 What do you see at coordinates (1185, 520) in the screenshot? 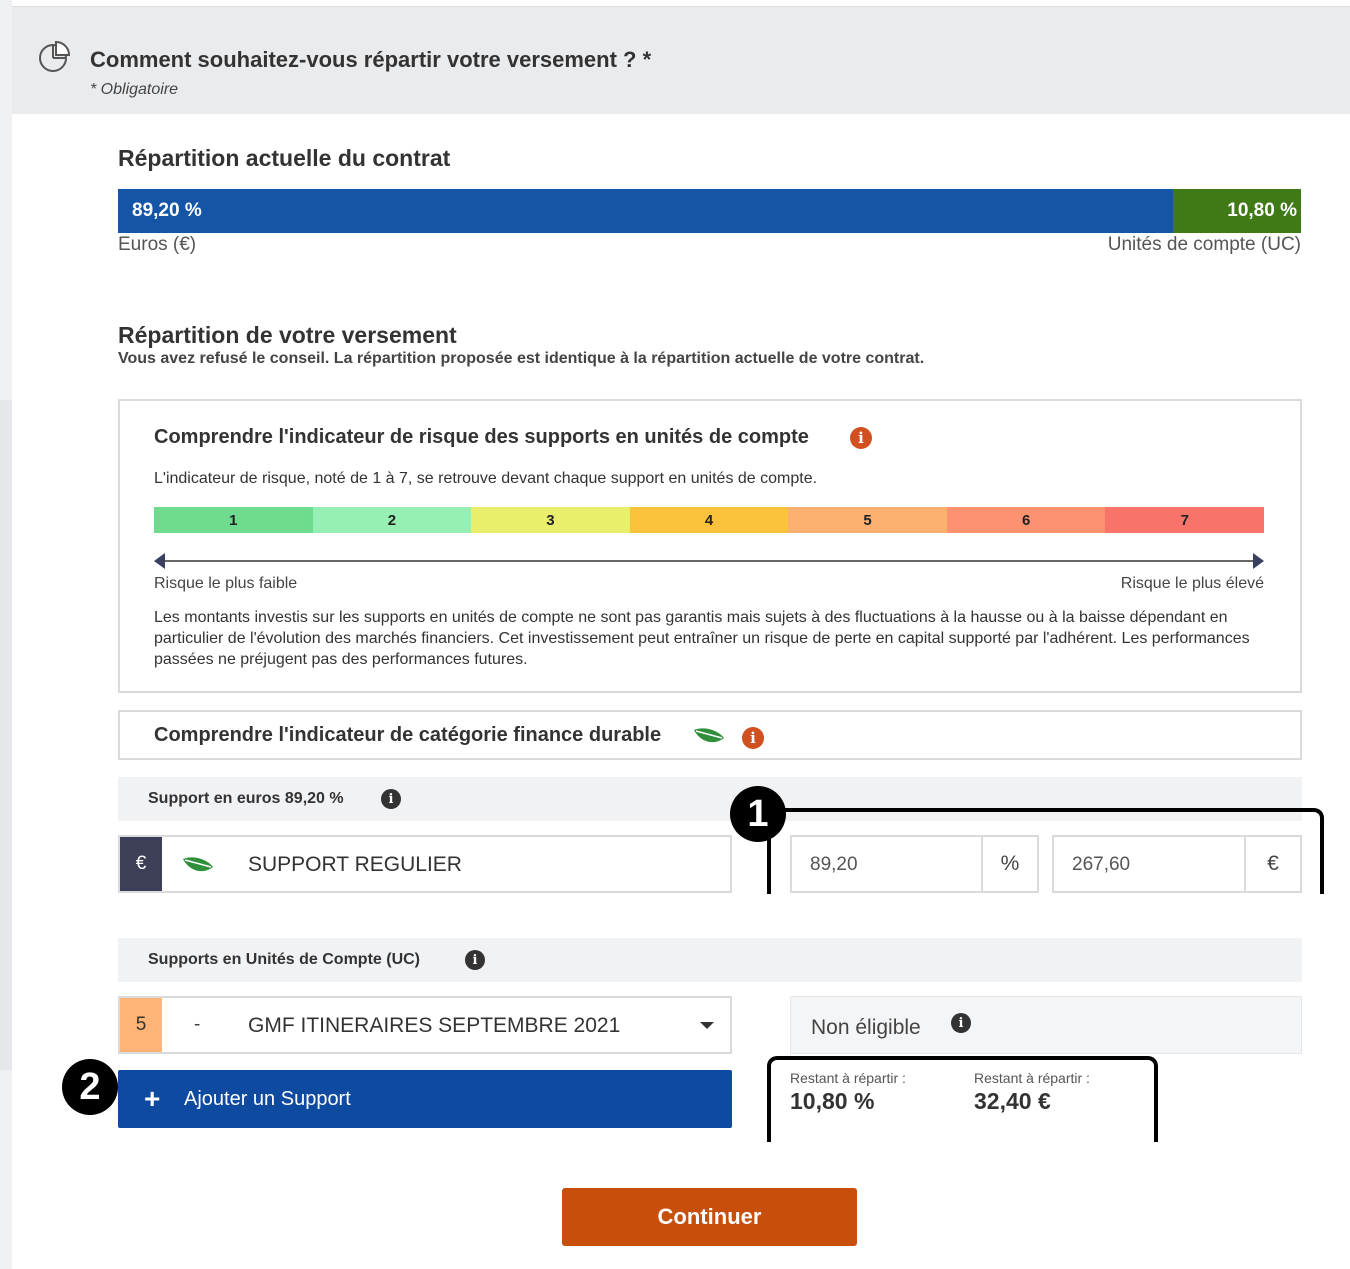
I see `risk-level-7: 7` at bounding box center [1185, 520].